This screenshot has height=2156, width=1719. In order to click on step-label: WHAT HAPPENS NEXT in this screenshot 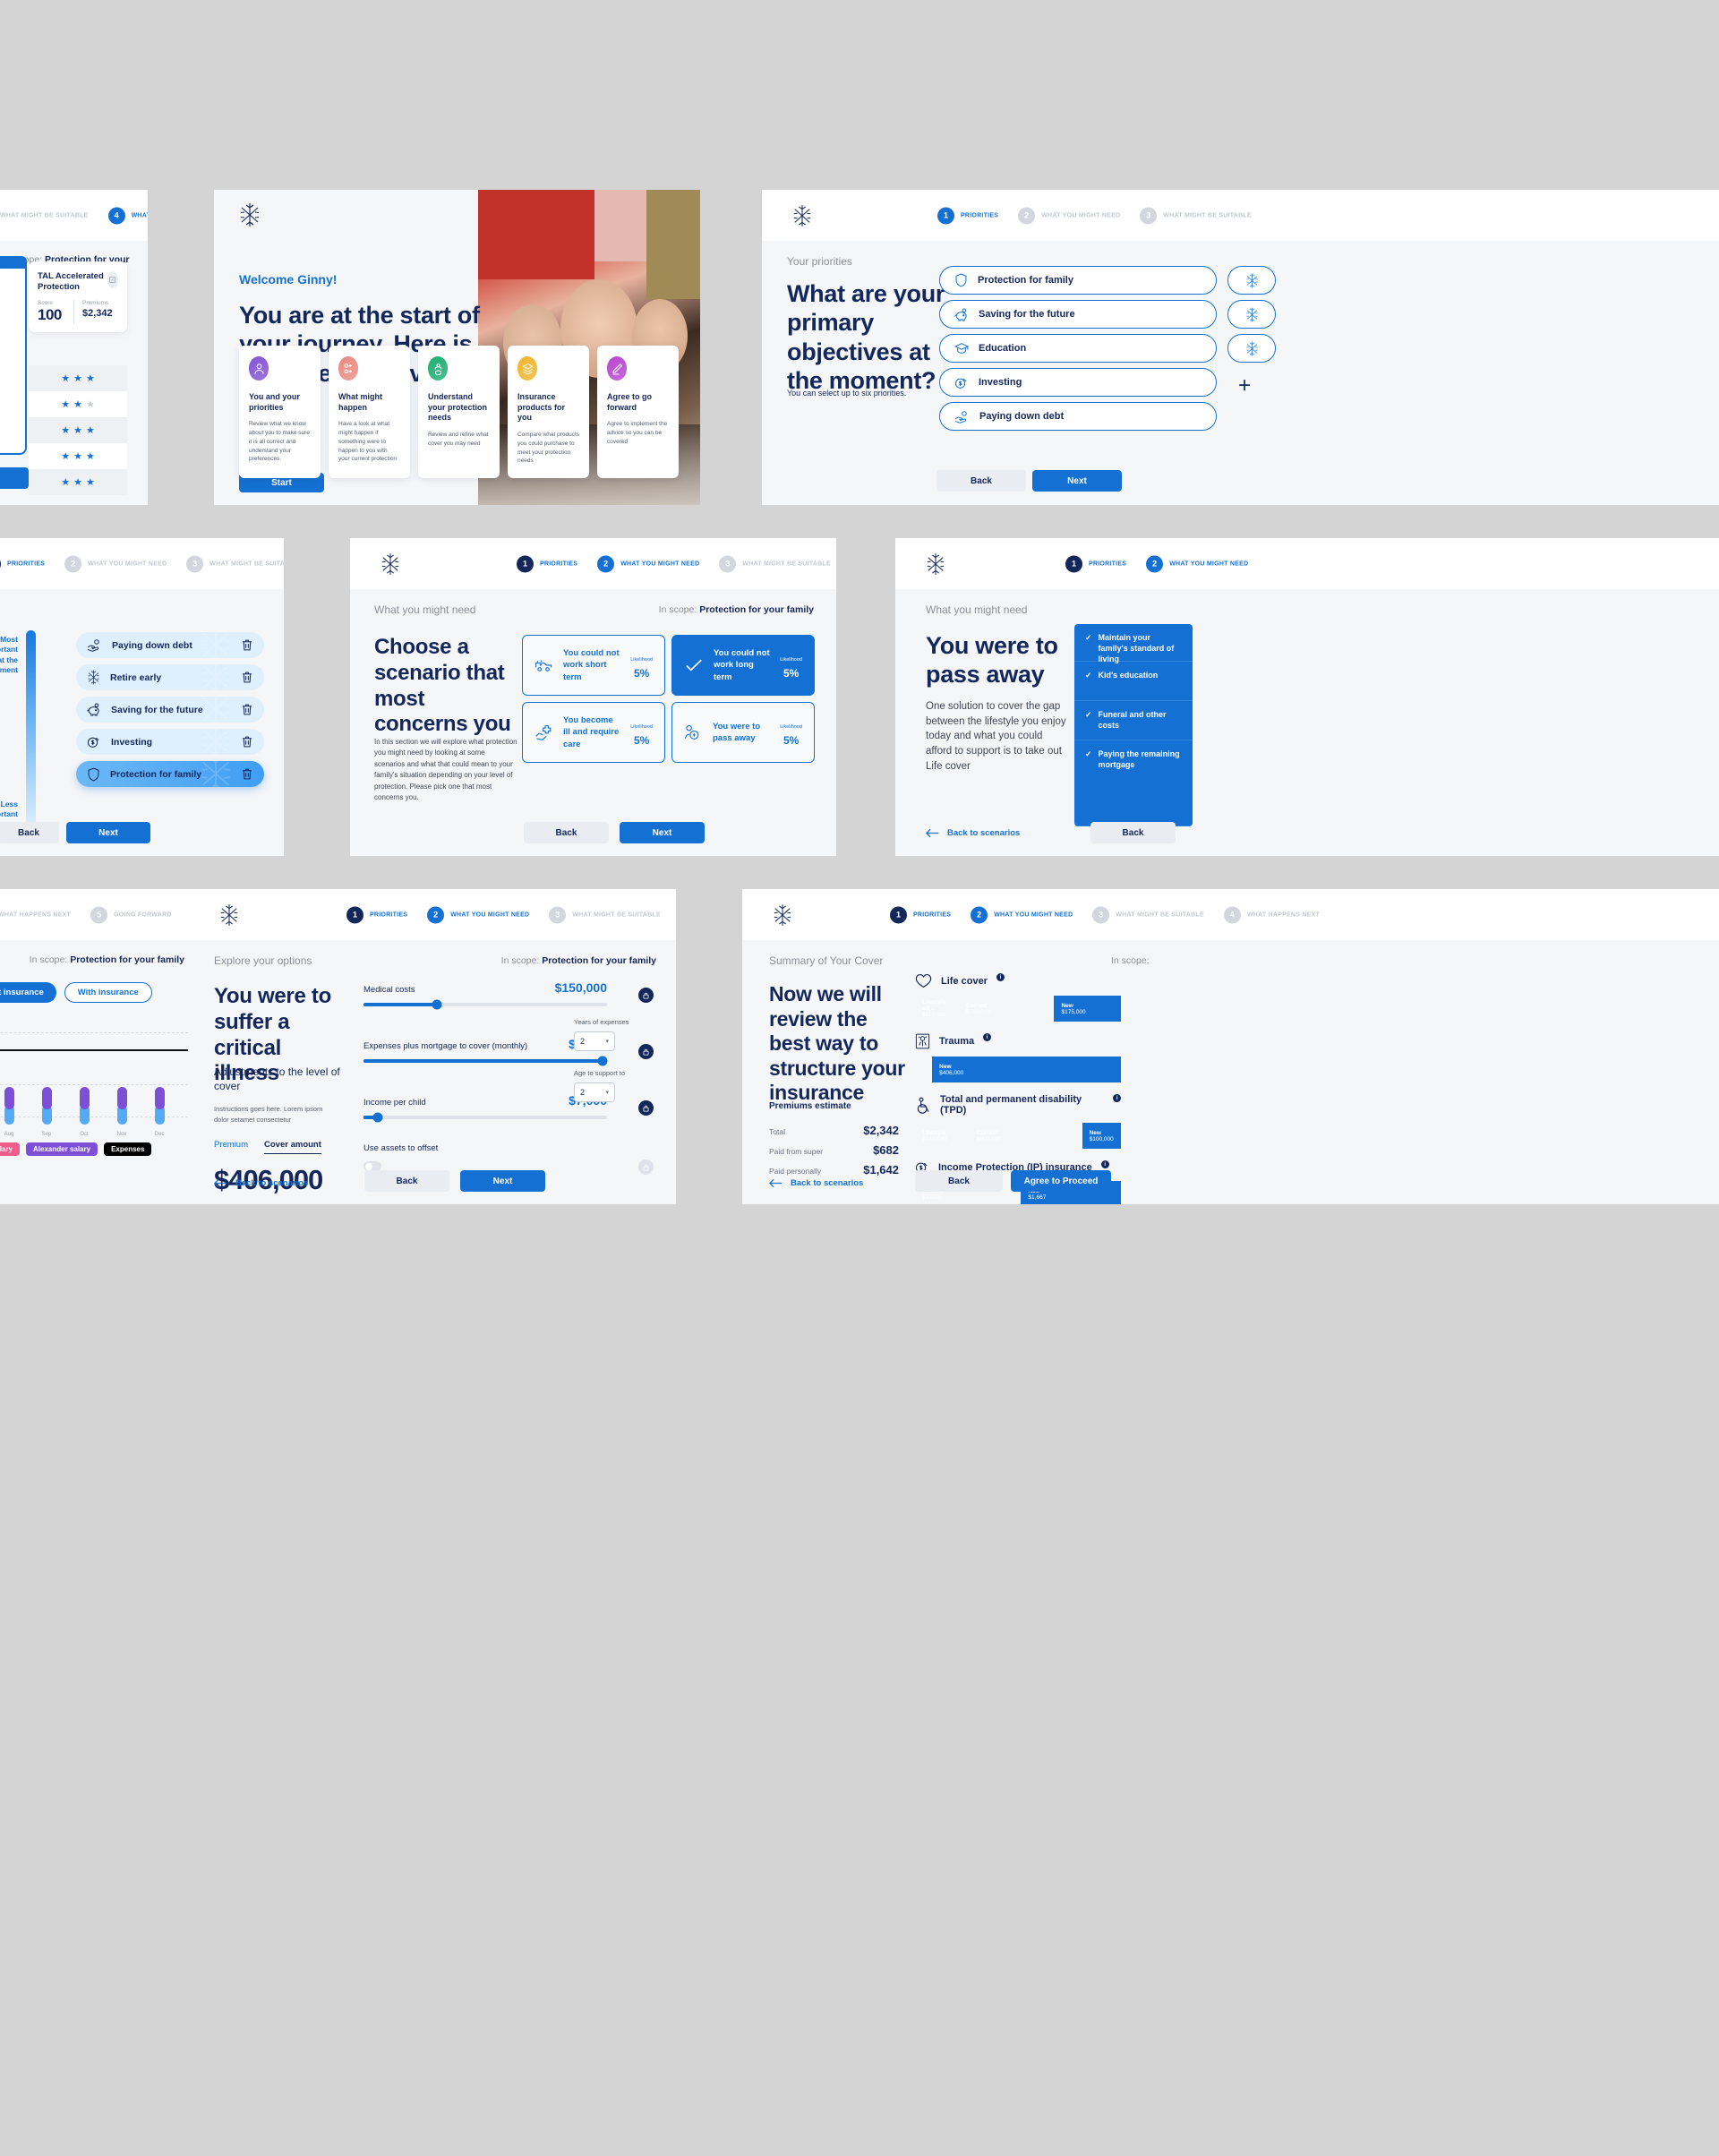, I will do `click(36, 914)`.